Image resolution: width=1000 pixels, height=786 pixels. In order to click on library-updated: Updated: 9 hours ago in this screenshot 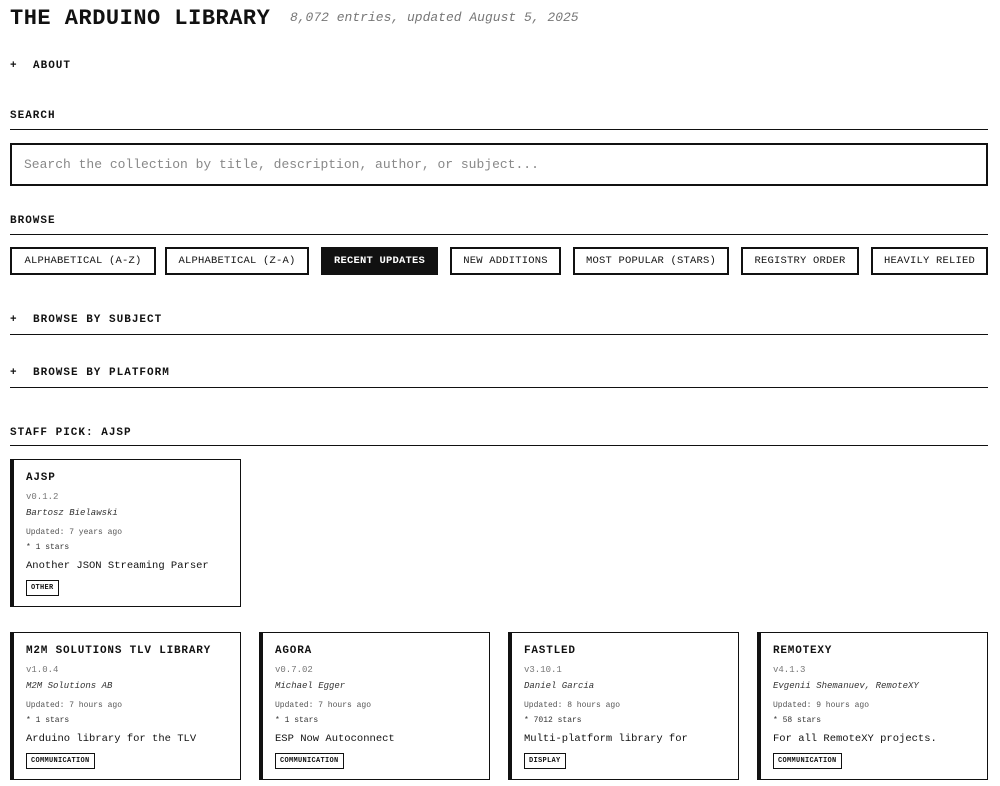, I will do `click(821, 705)`.